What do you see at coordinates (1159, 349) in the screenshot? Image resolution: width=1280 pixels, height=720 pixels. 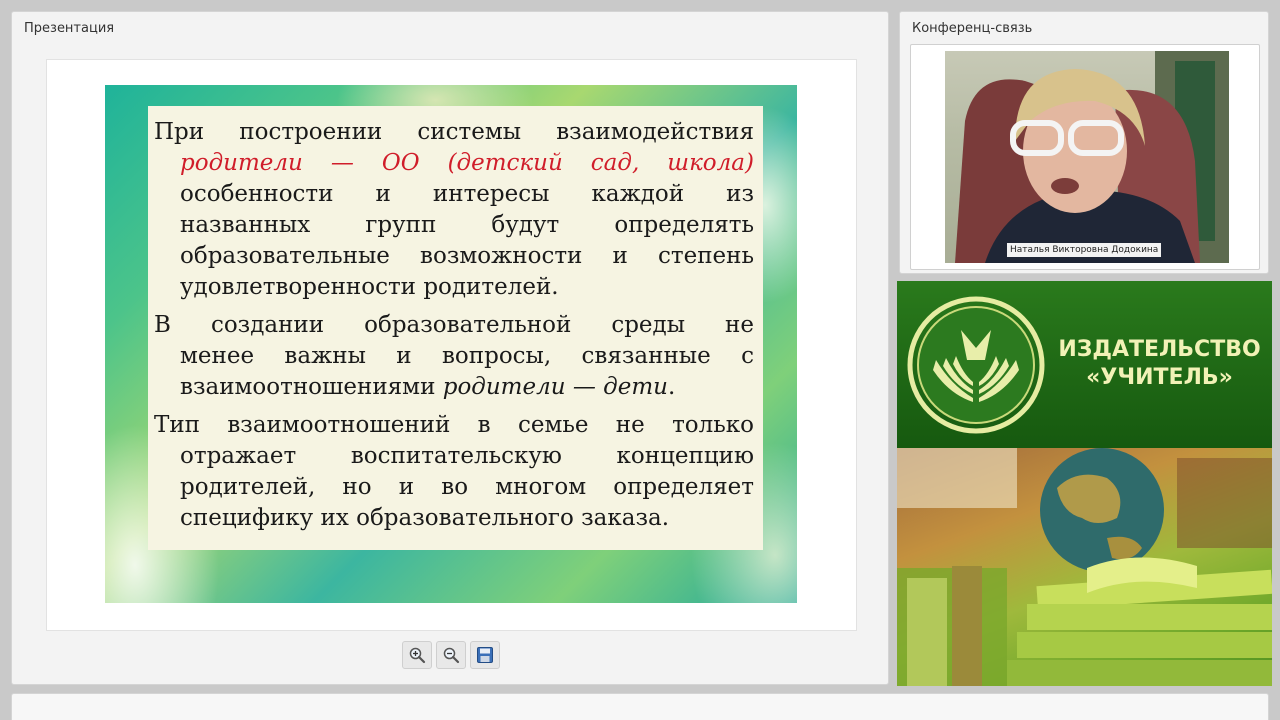 I see `publisher-name-line1: ИЗДАТЕЛЬСТВО` at bounding box center [1159, 349].